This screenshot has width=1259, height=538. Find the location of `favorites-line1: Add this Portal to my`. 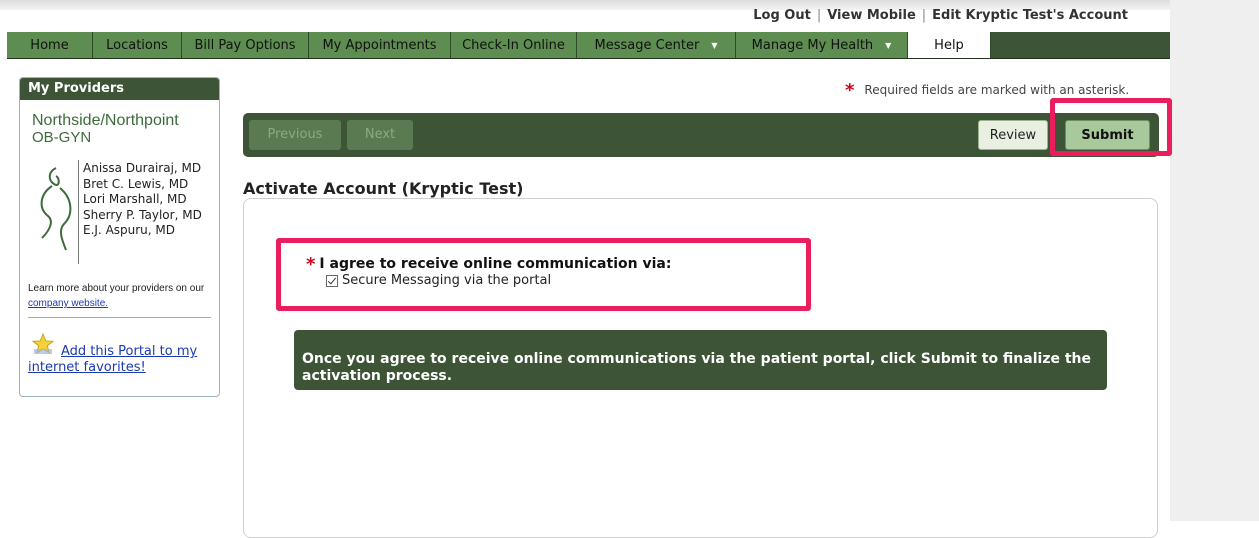

favorites-line1: Add this Portal to my is located at coordinates (129, 351).